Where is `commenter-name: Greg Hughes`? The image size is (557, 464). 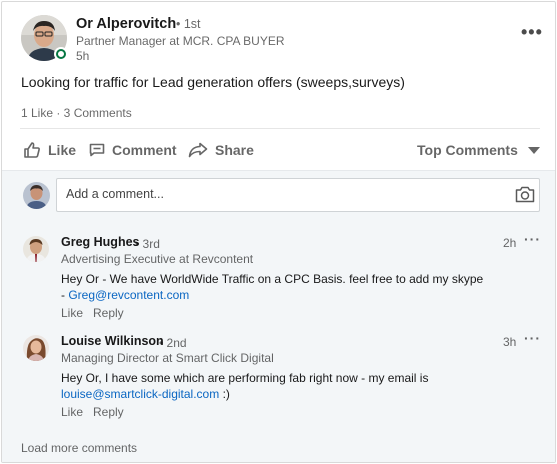 commenter-name: Greg Hughes is located at coordinates (100, 242).